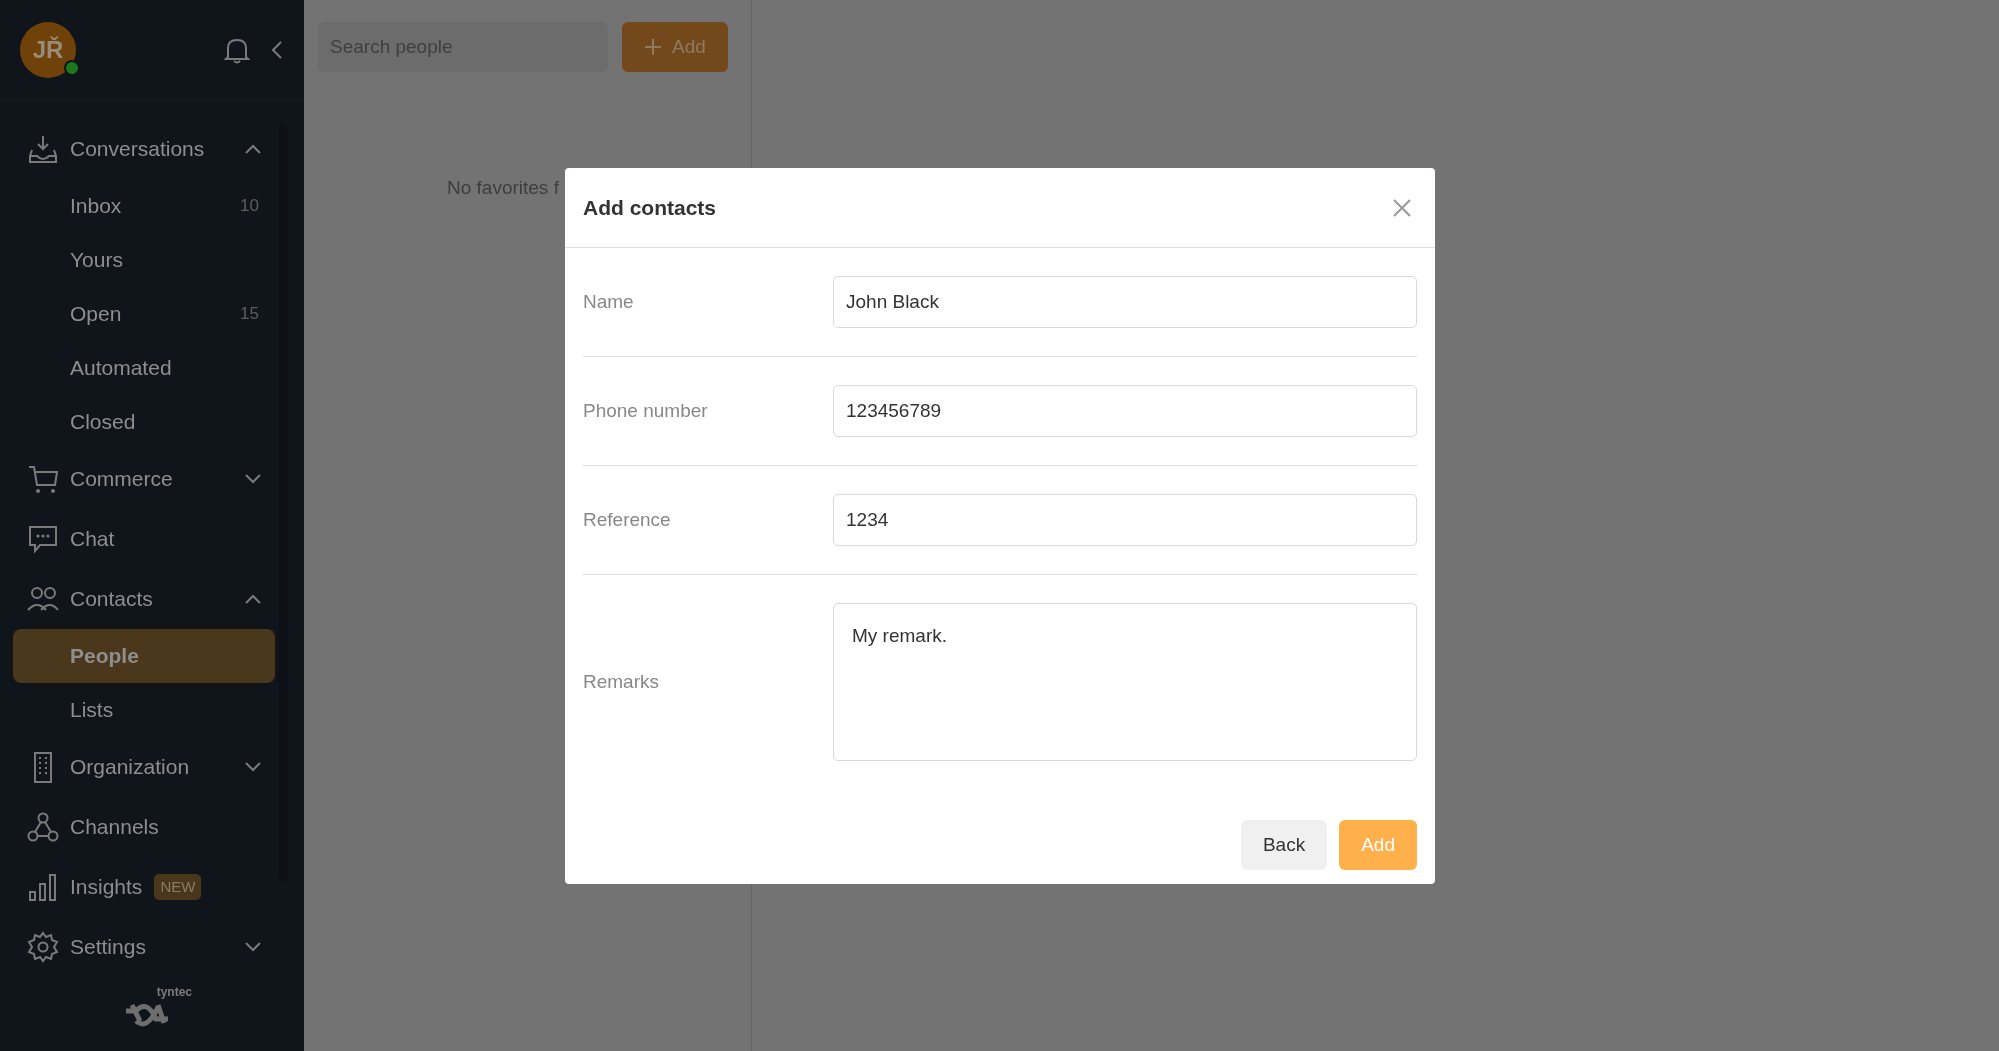 The height and width of the screenshot is (1051, 1999). Describe the element at coordinates (139, 887) in the screenshot. I see `sidebar-item: Insights NEW` at that location.